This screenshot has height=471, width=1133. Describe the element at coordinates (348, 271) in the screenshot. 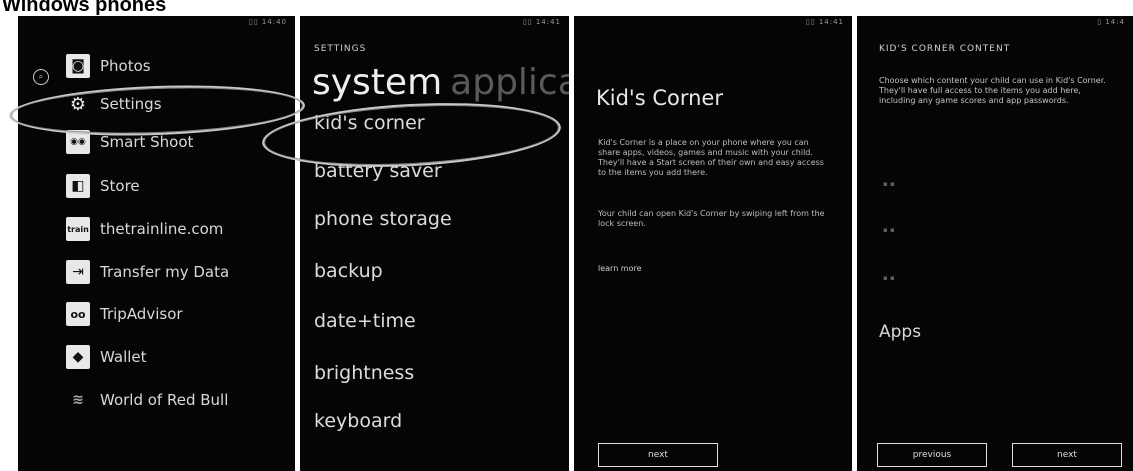

I see `settings-item-backup: backup` at that location.